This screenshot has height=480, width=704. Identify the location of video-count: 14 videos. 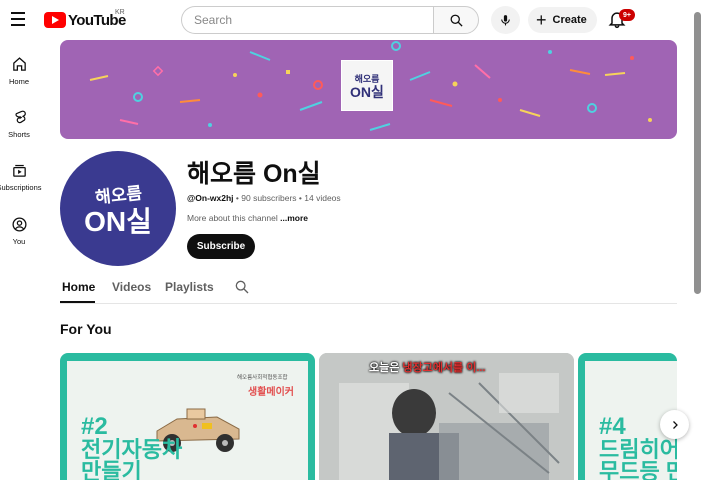
(322, 198).